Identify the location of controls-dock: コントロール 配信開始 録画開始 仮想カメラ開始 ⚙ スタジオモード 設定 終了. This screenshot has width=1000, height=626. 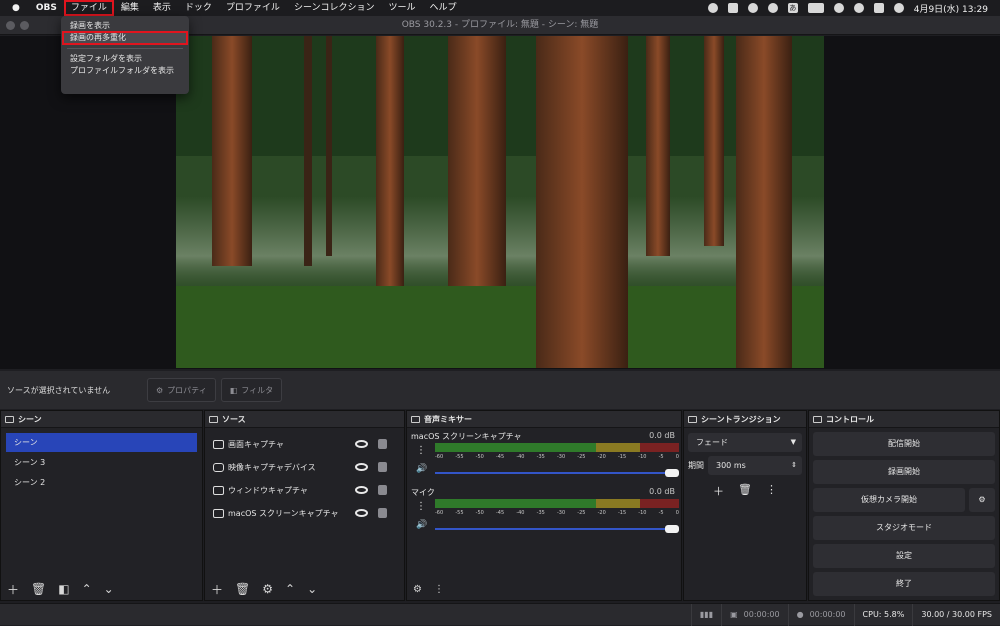
(904, 505).